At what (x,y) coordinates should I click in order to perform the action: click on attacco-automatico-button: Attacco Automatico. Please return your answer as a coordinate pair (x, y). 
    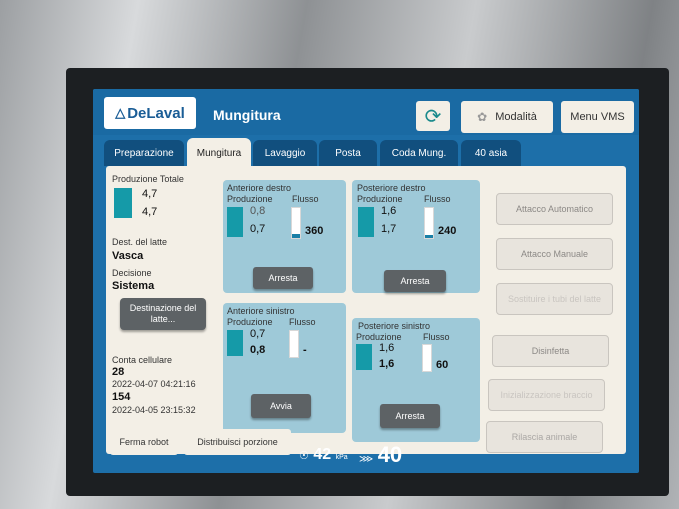
    Looking at the image, I should click on (554, 209).